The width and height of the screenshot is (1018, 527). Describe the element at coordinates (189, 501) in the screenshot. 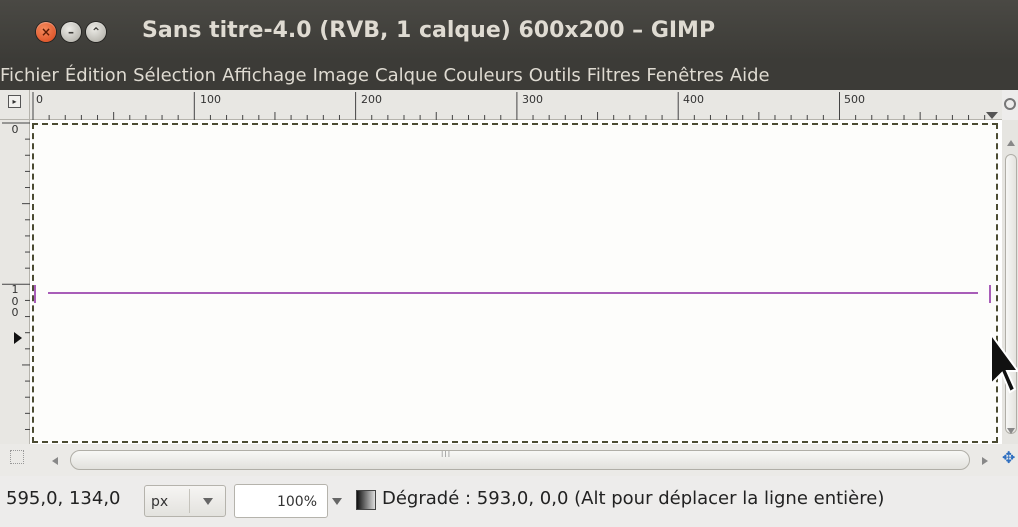

I see `unit-separator` at that location.